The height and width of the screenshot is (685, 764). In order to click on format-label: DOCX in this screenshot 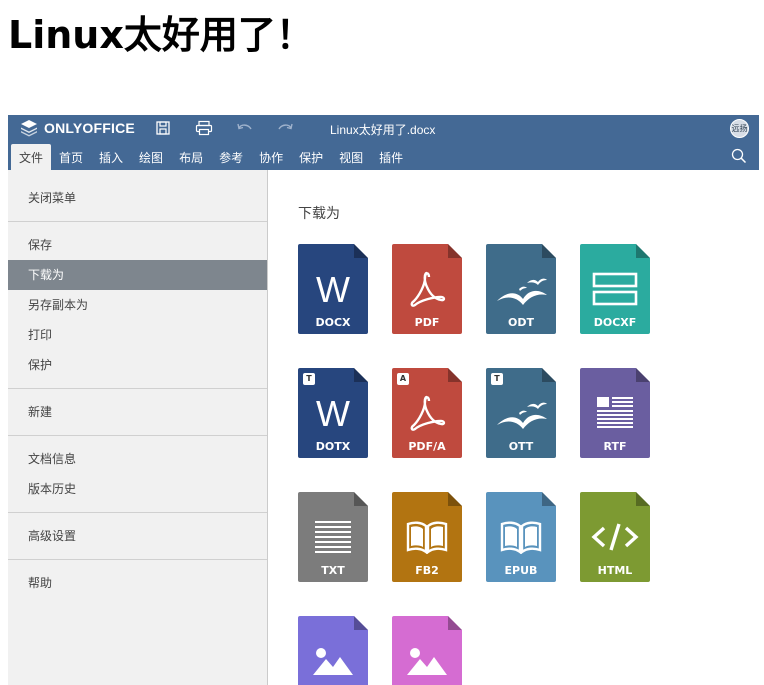, I will do `click(333, 322)`.